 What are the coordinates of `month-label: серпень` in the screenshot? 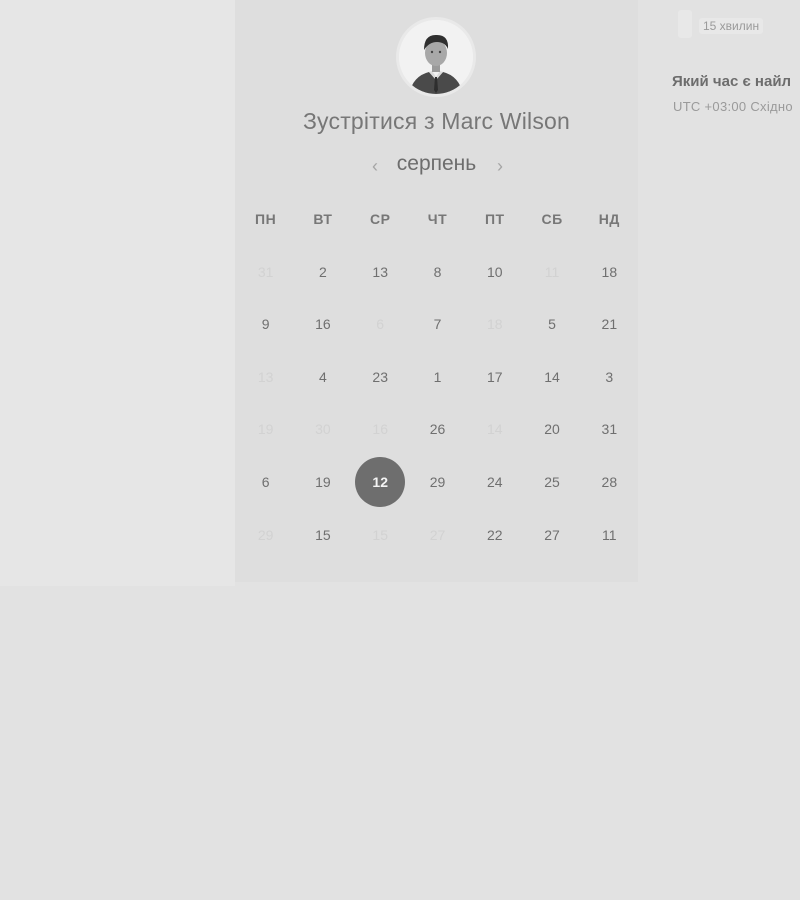 It's located at (436, 163).